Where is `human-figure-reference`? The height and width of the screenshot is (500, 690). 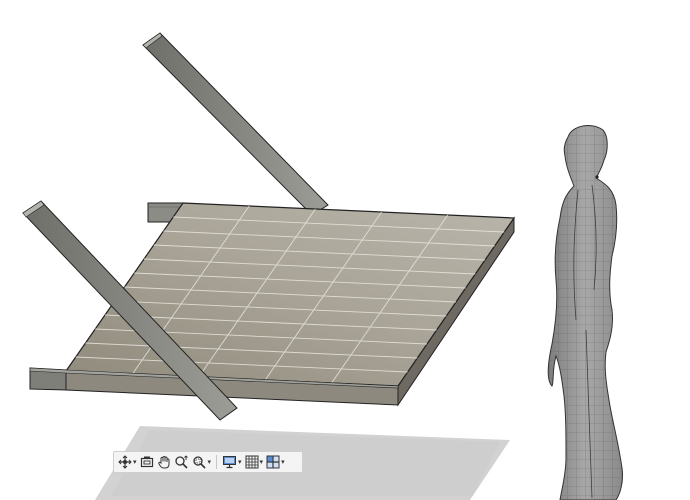
human-figure-reference is located at coordinates (585, 312).